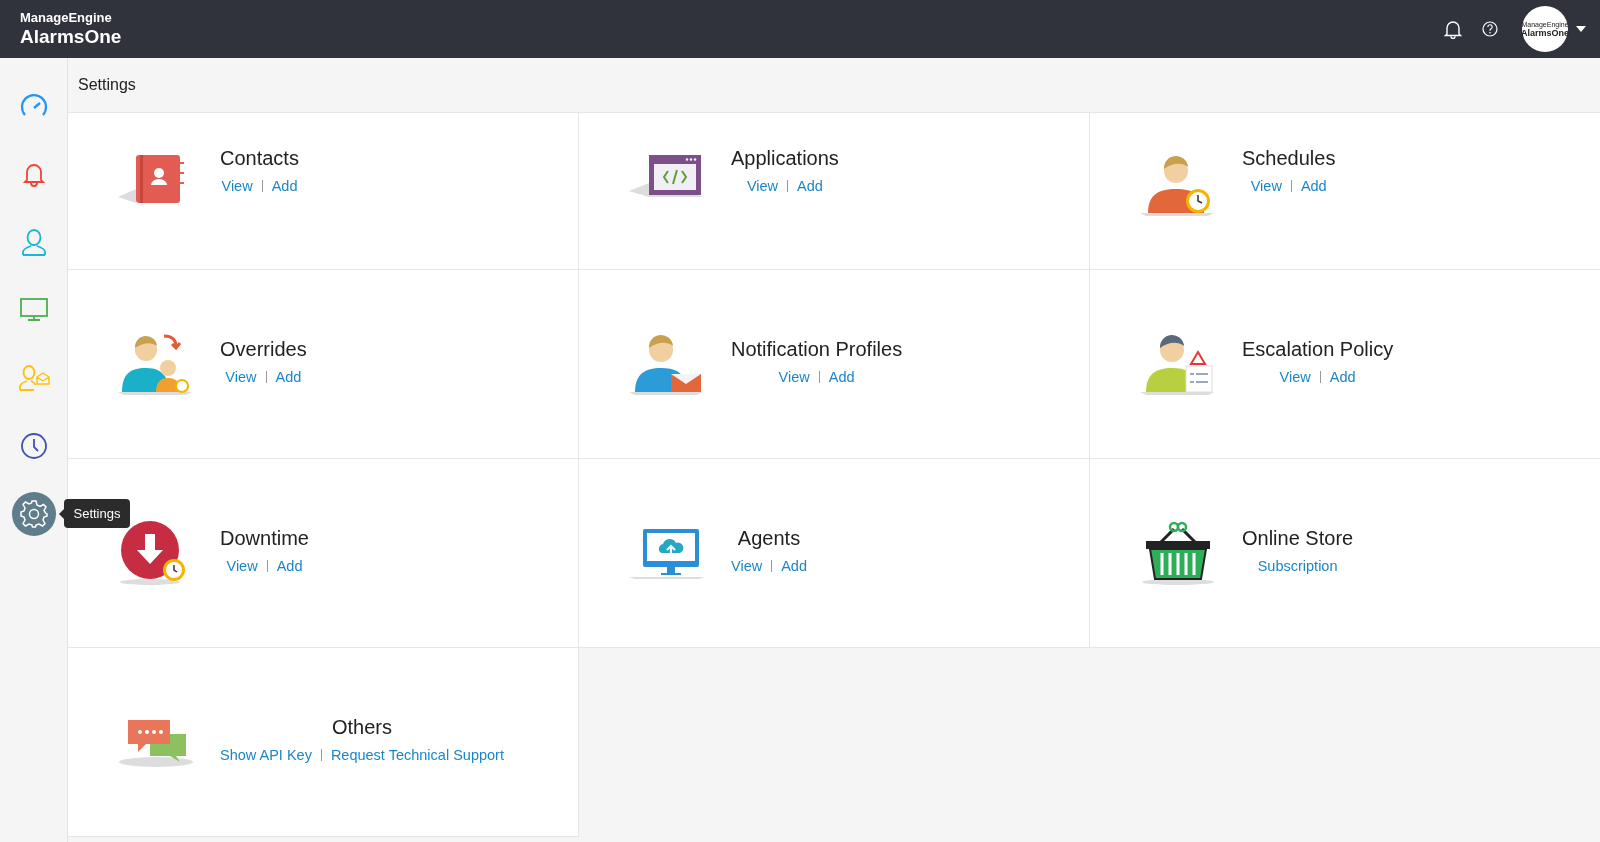 This screenshot has width=1600, height=842. I want to click on monitor-icon, so click(33, 310).